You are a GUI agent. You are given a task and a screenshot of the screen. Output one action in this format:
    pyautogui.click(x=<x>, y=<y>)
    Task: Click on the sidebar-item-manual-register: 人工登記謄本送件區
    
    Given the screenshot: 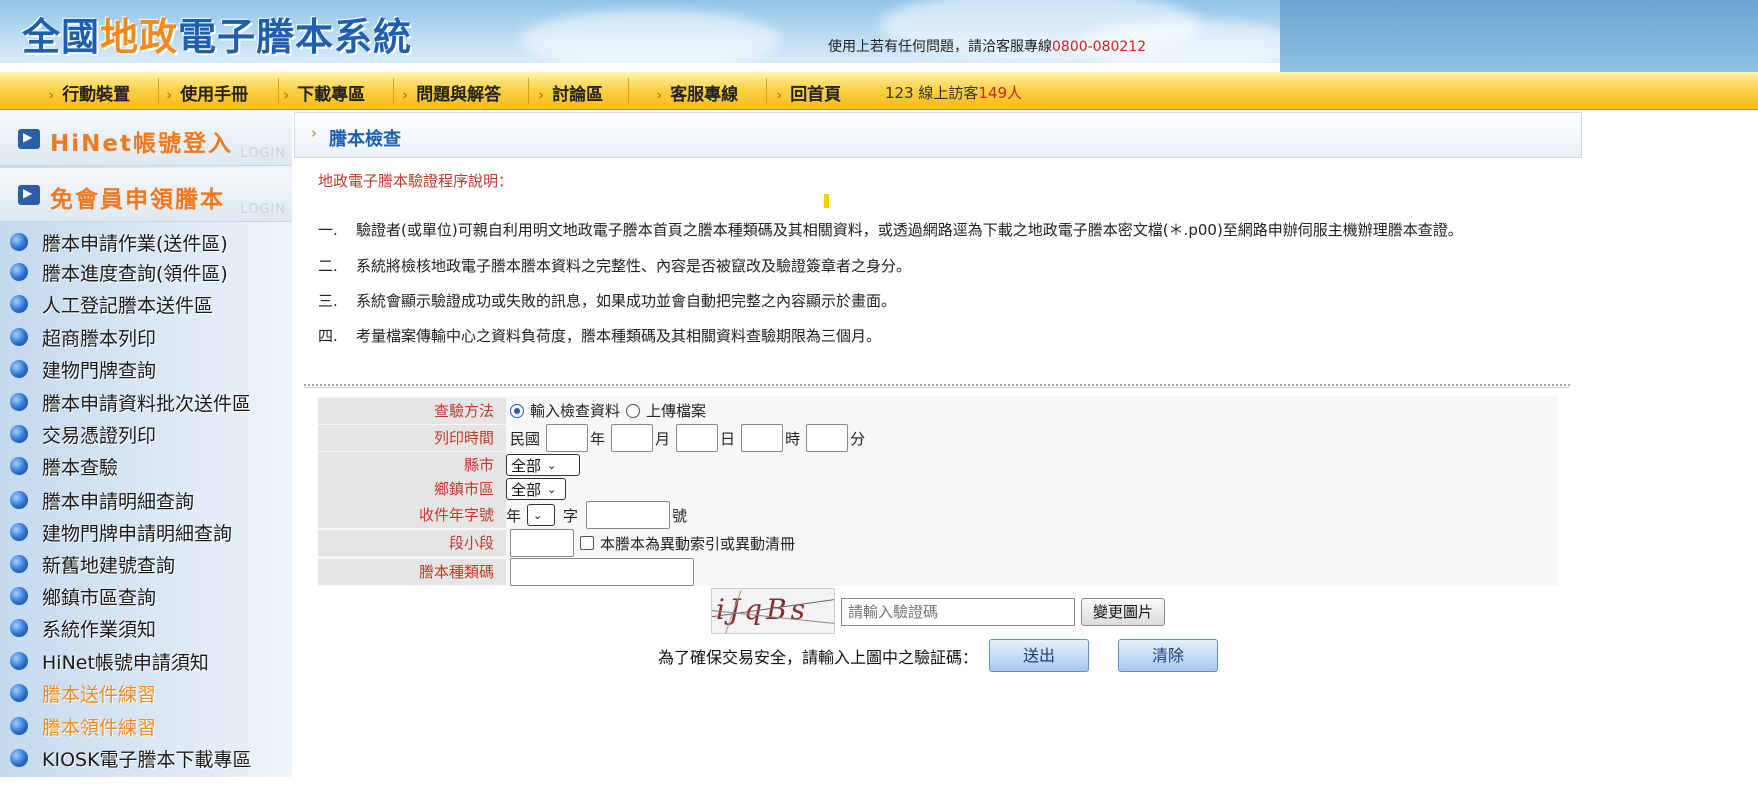 What is the action you would take?
    pyautogui.click(x=111, y=304)
    